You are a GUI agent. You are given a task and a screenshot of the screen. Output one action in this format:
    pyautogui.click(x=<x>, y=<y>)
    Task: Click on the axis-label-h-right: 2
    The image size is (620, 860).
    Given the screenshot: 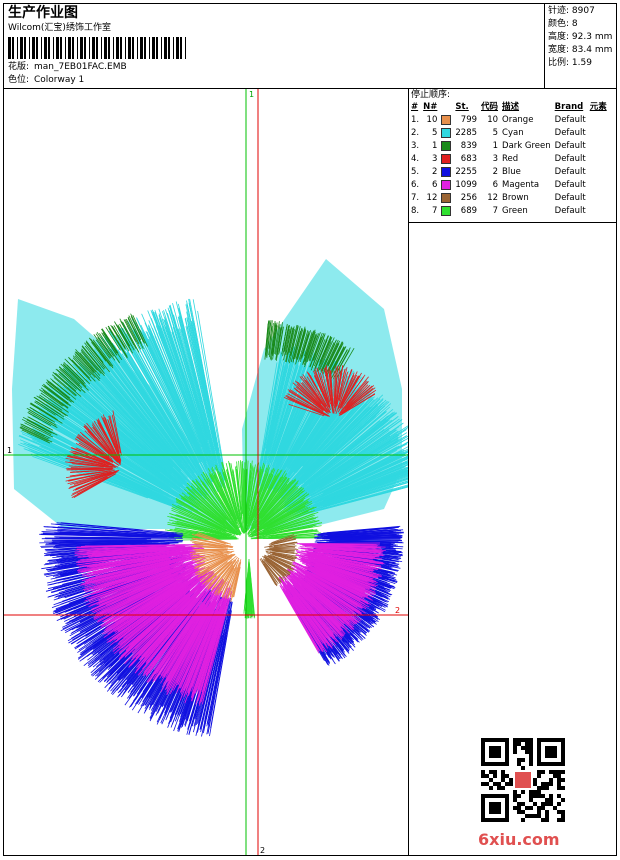 What is the action you would take?
    pyautogui.click(x=397, y=610)
    